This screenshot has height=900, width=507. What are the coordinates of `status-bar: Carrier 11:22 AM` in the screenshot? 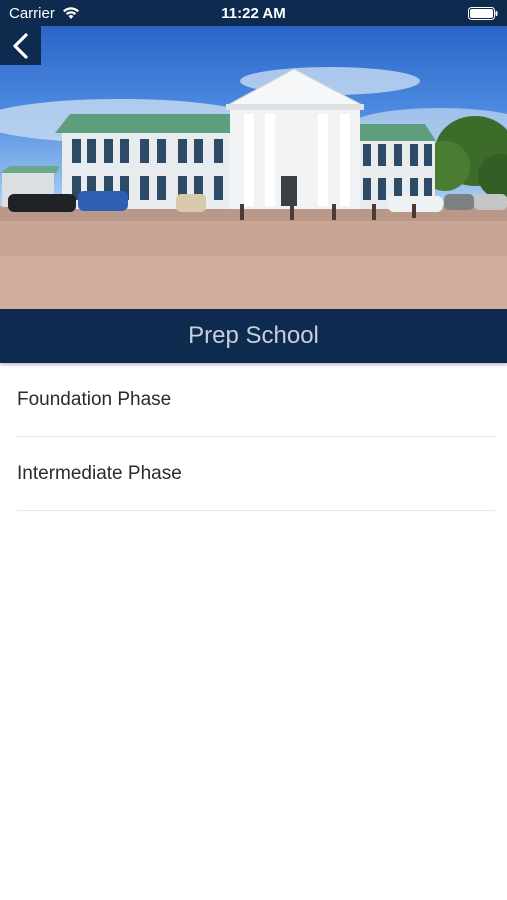 It's located at (253, 13).